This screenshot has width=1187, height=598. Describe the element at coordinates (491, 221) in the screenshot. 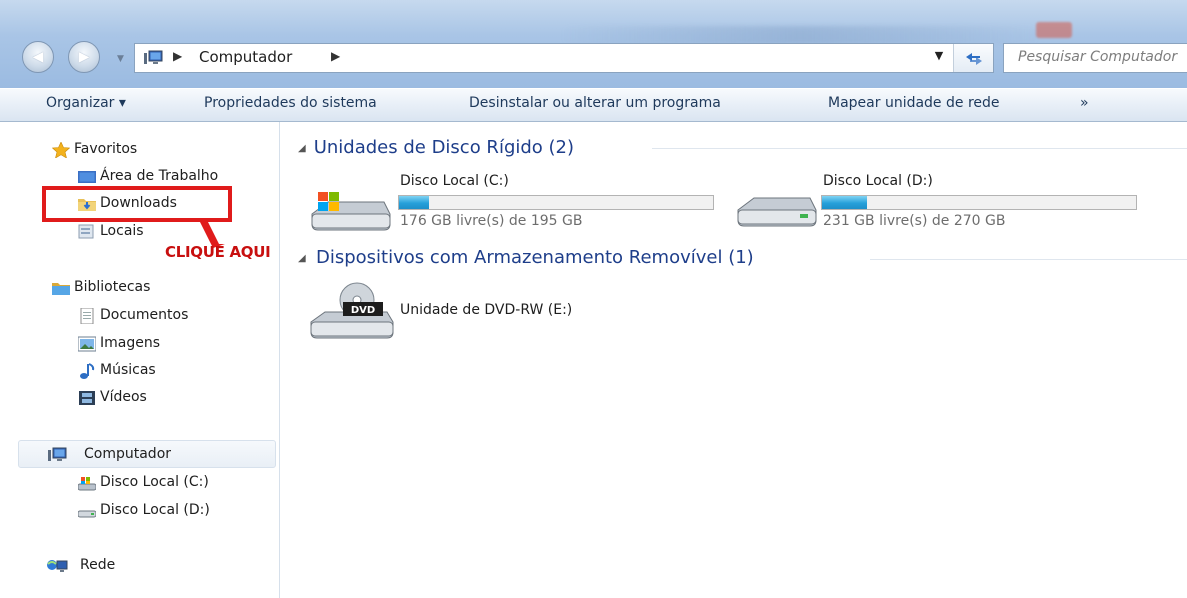

I see `drive-c-free-space: 176 GB livre(s) de 195 GB` at that location.